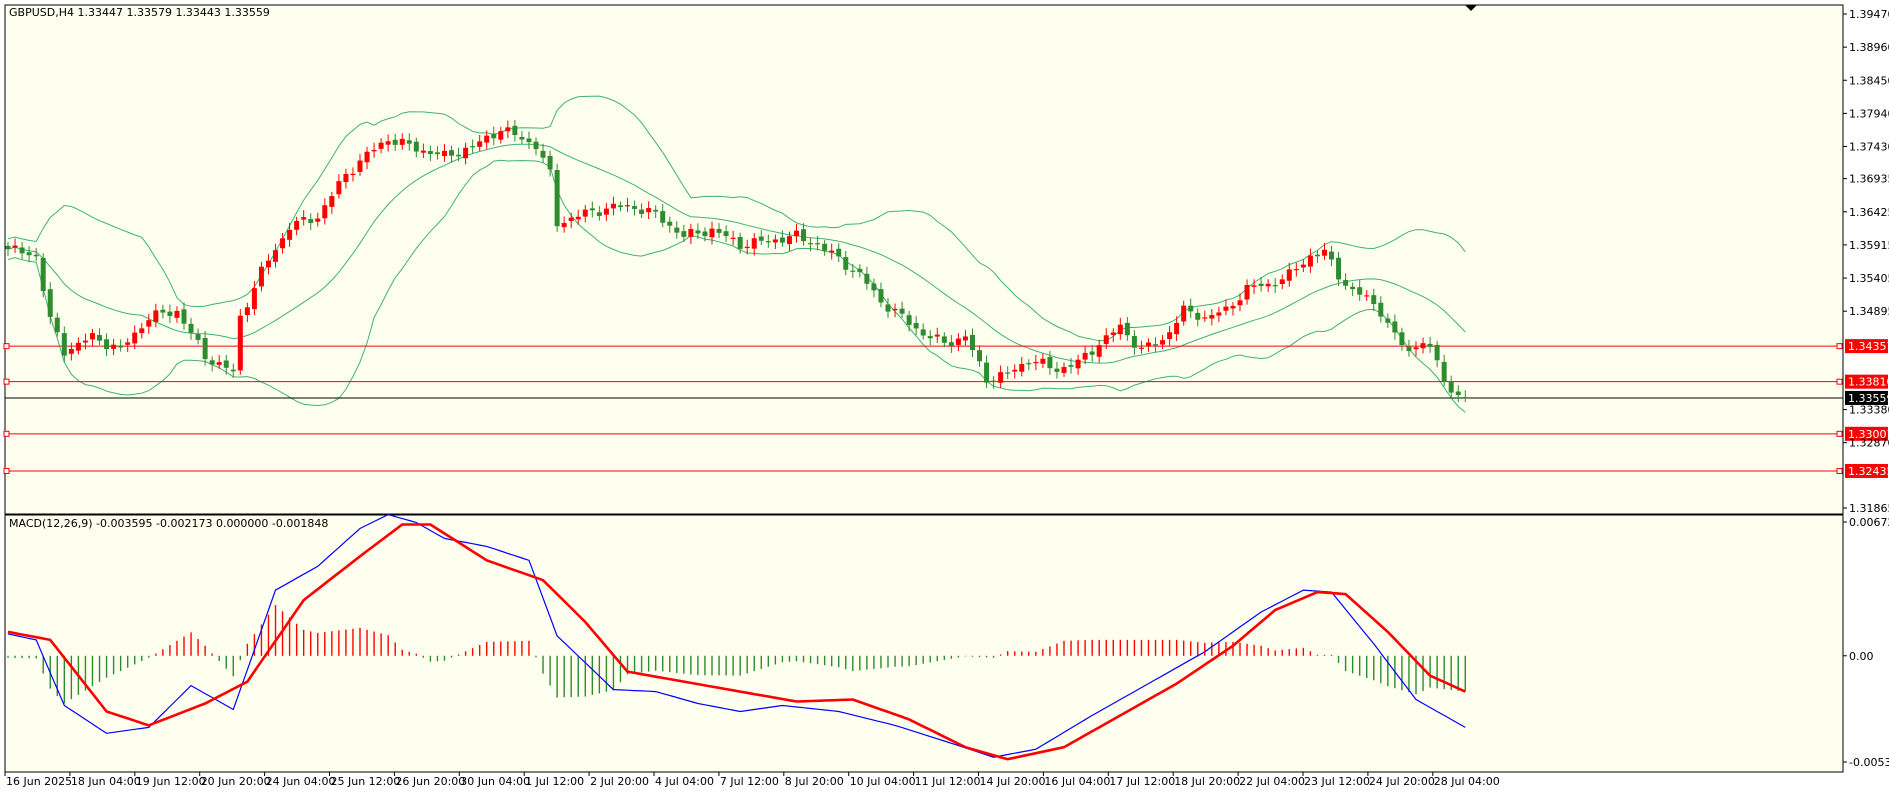 The image size is (1889, 792). Describe the element at coordinates (1272, 781) in the screenshot. I see `time-tick-label: 22 Jul 04:00` at that location.